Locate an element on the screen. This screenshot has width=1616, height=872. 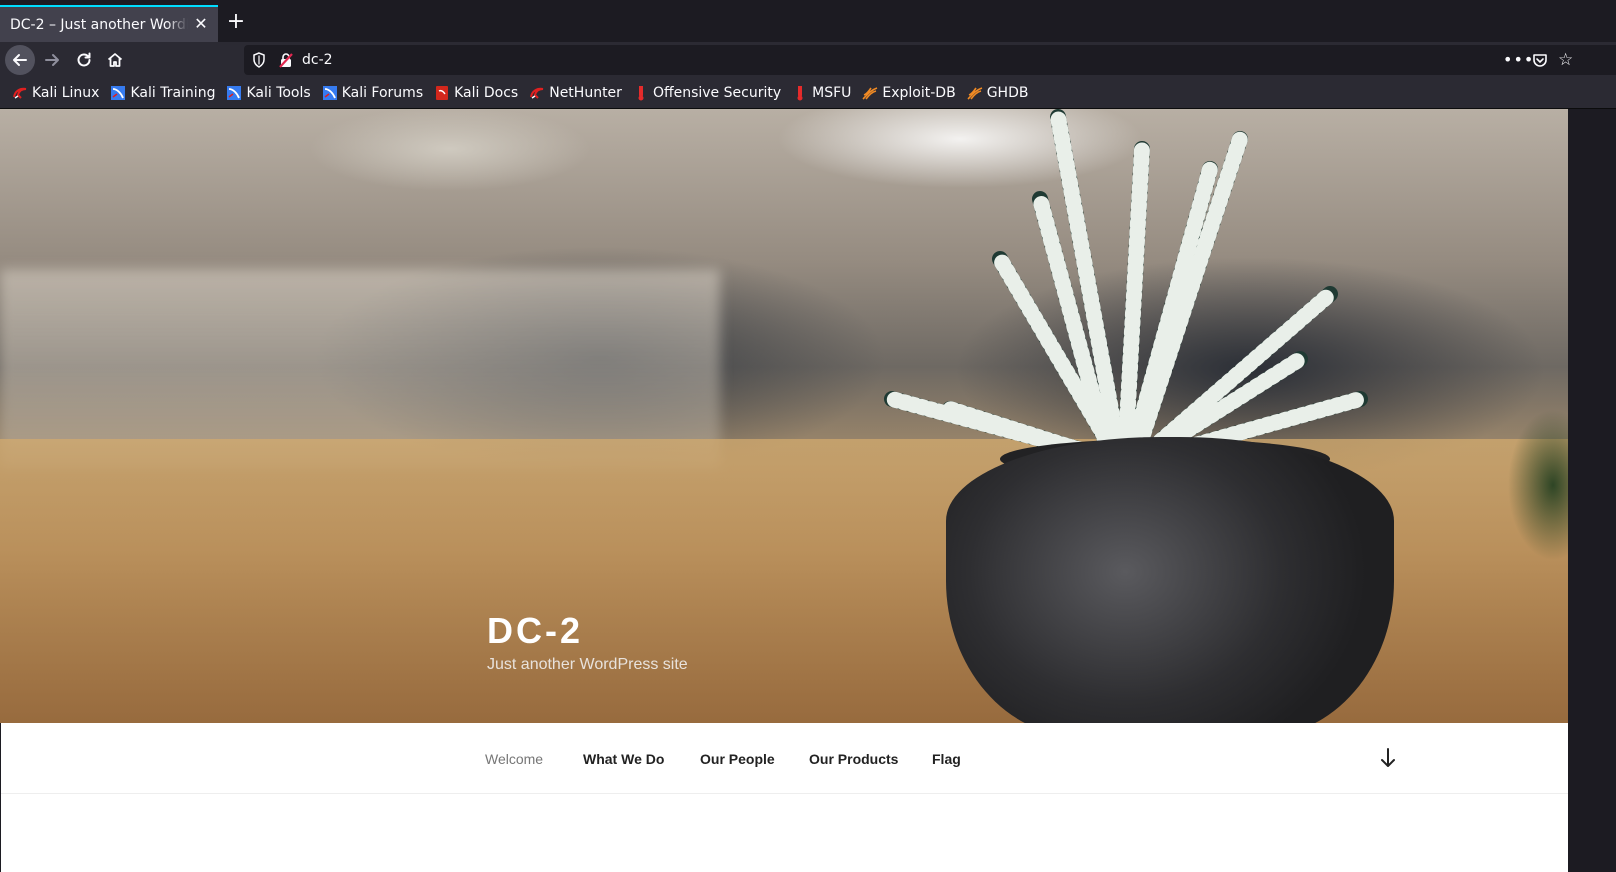
bookmark-ghdb: GHDB is located at coordinates (998, 93).